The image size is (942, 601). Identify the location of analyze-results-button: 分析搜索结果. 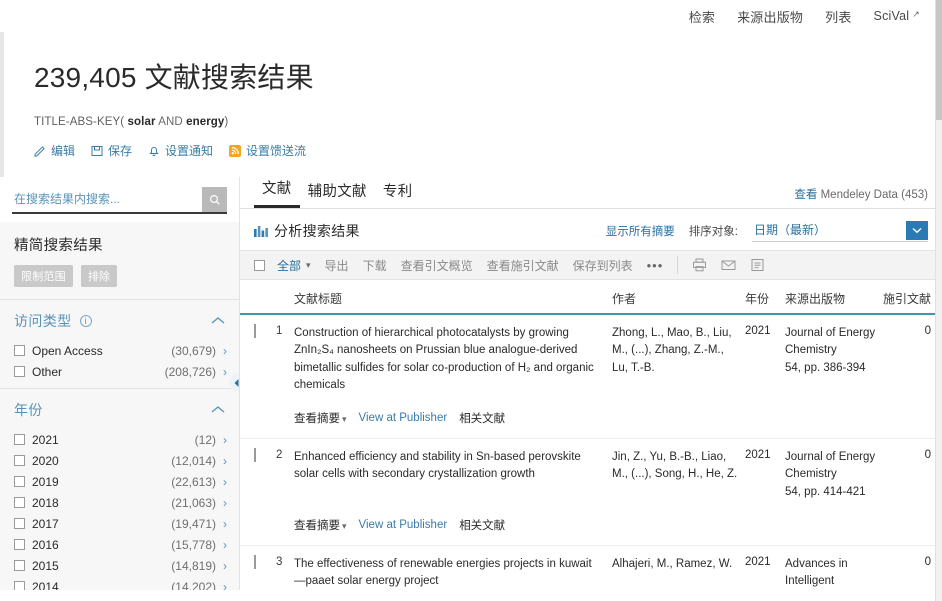
(307, 231).